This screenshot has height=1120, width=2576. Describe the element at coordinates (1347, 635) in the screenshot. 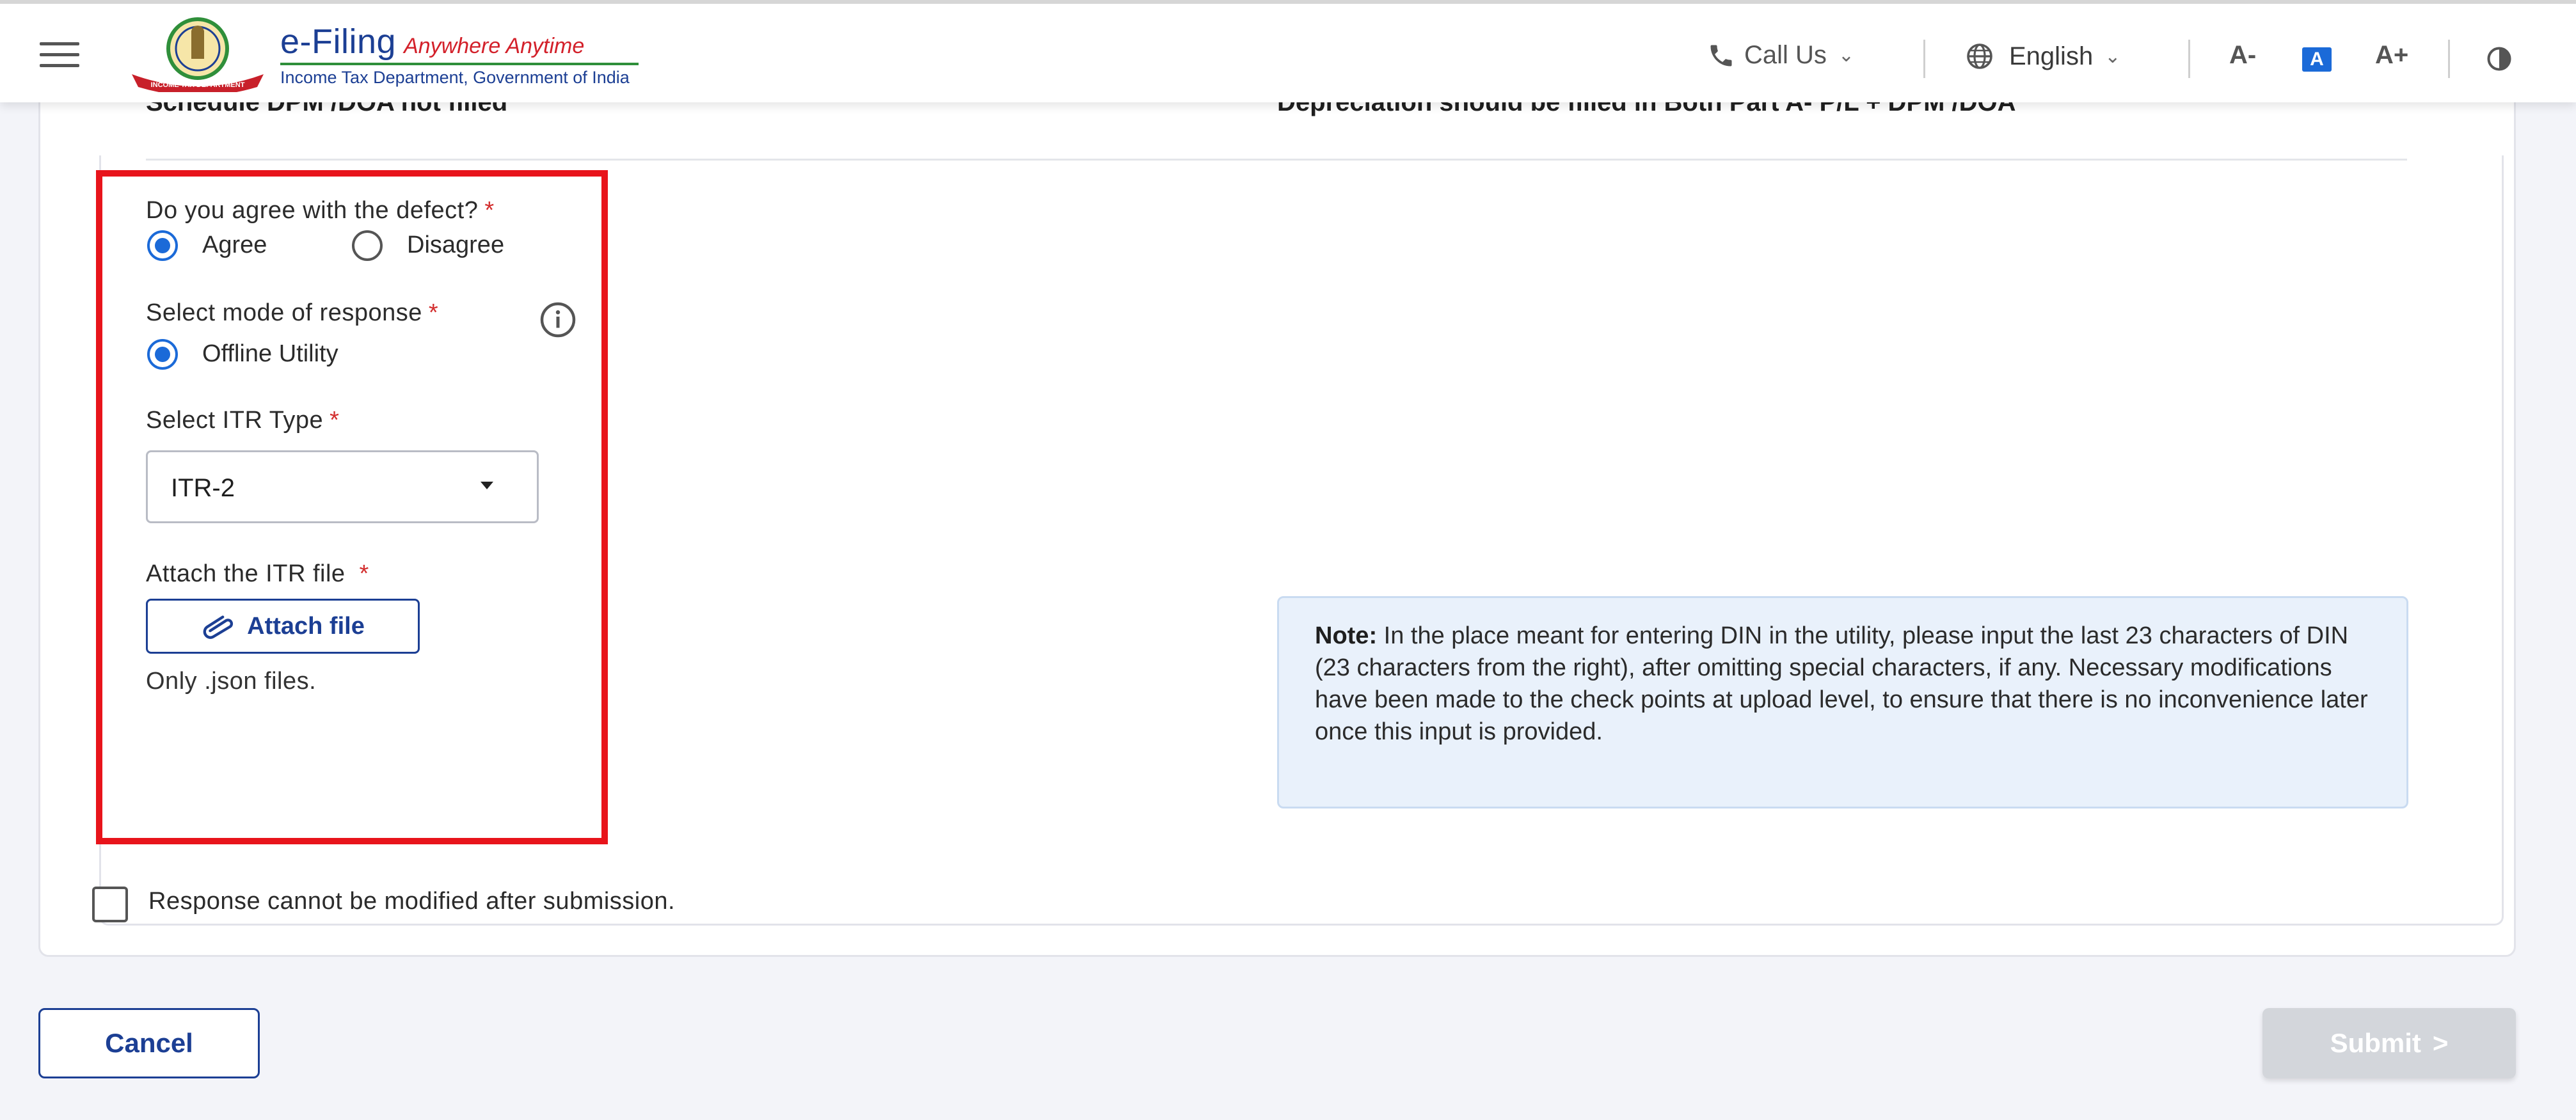

I see `note-title: Note:` at that location.